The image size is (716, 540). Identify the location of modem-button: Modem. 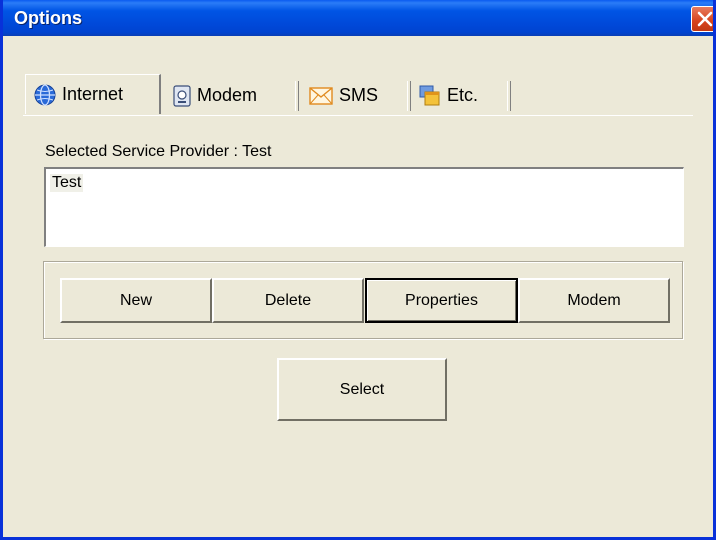
(594, 300).